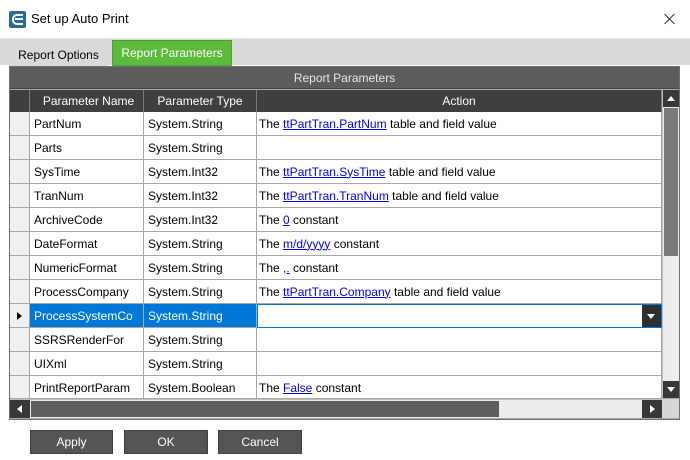  Describe the element at coordinates (87, 148) in the screenshot. I see `parameter-name-cell: Parts` at that location.